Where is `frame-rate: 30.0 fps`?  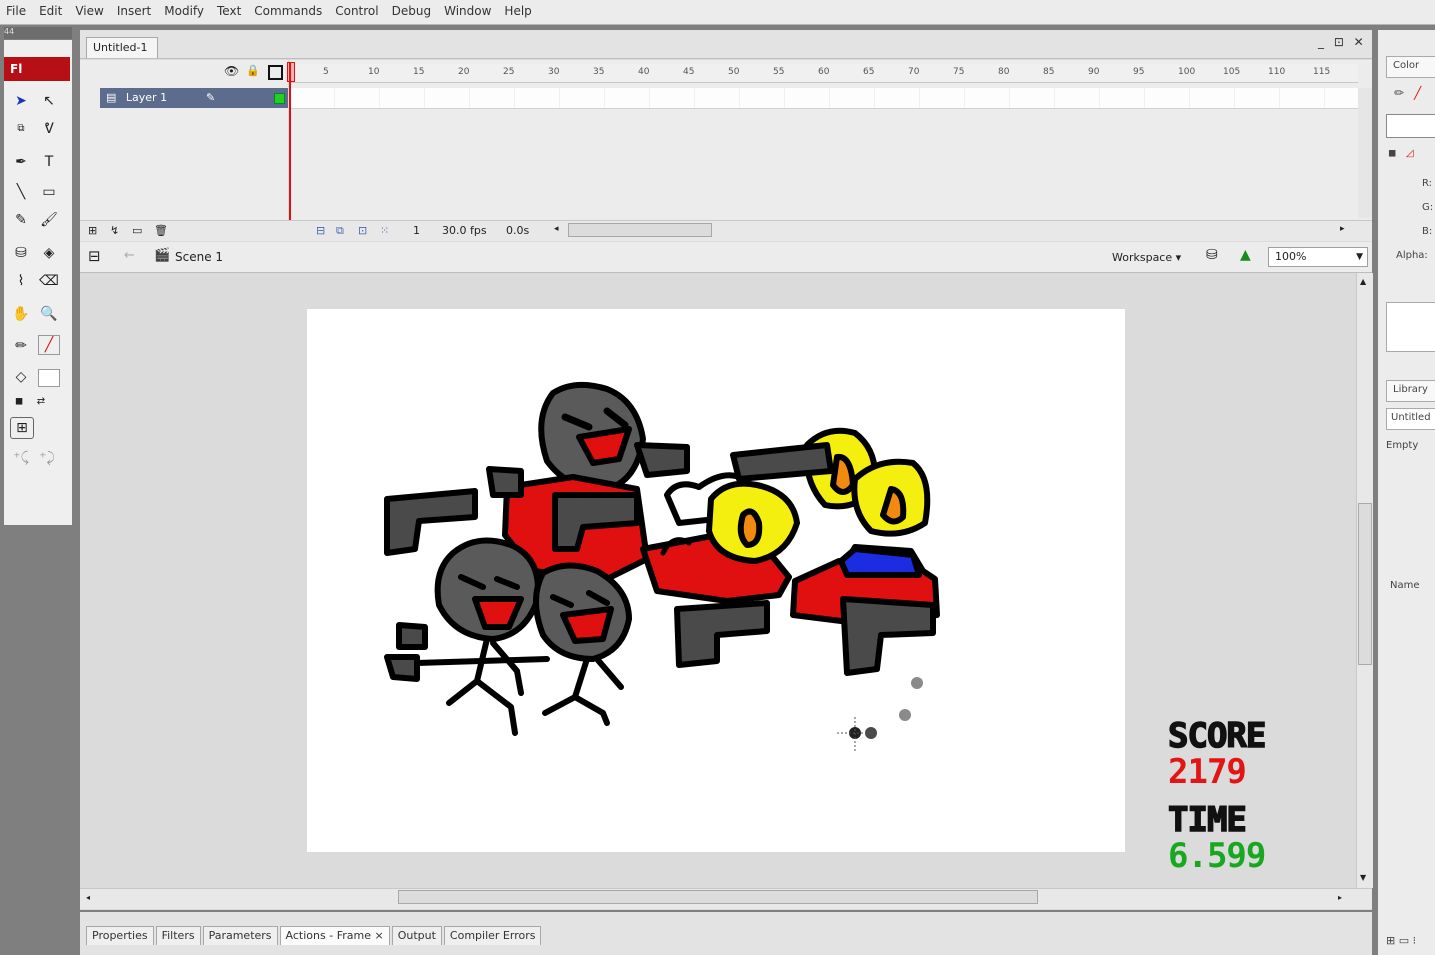
frame-rate: 30.0 fps is located at coordinates (464, 230).